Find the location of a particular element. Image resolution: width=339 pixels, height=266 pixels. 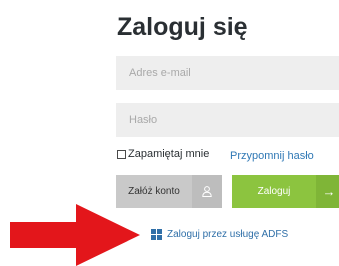

adfs-login-label: Zaloguj przez usługę ADFS is located at coordinates (228, 234).